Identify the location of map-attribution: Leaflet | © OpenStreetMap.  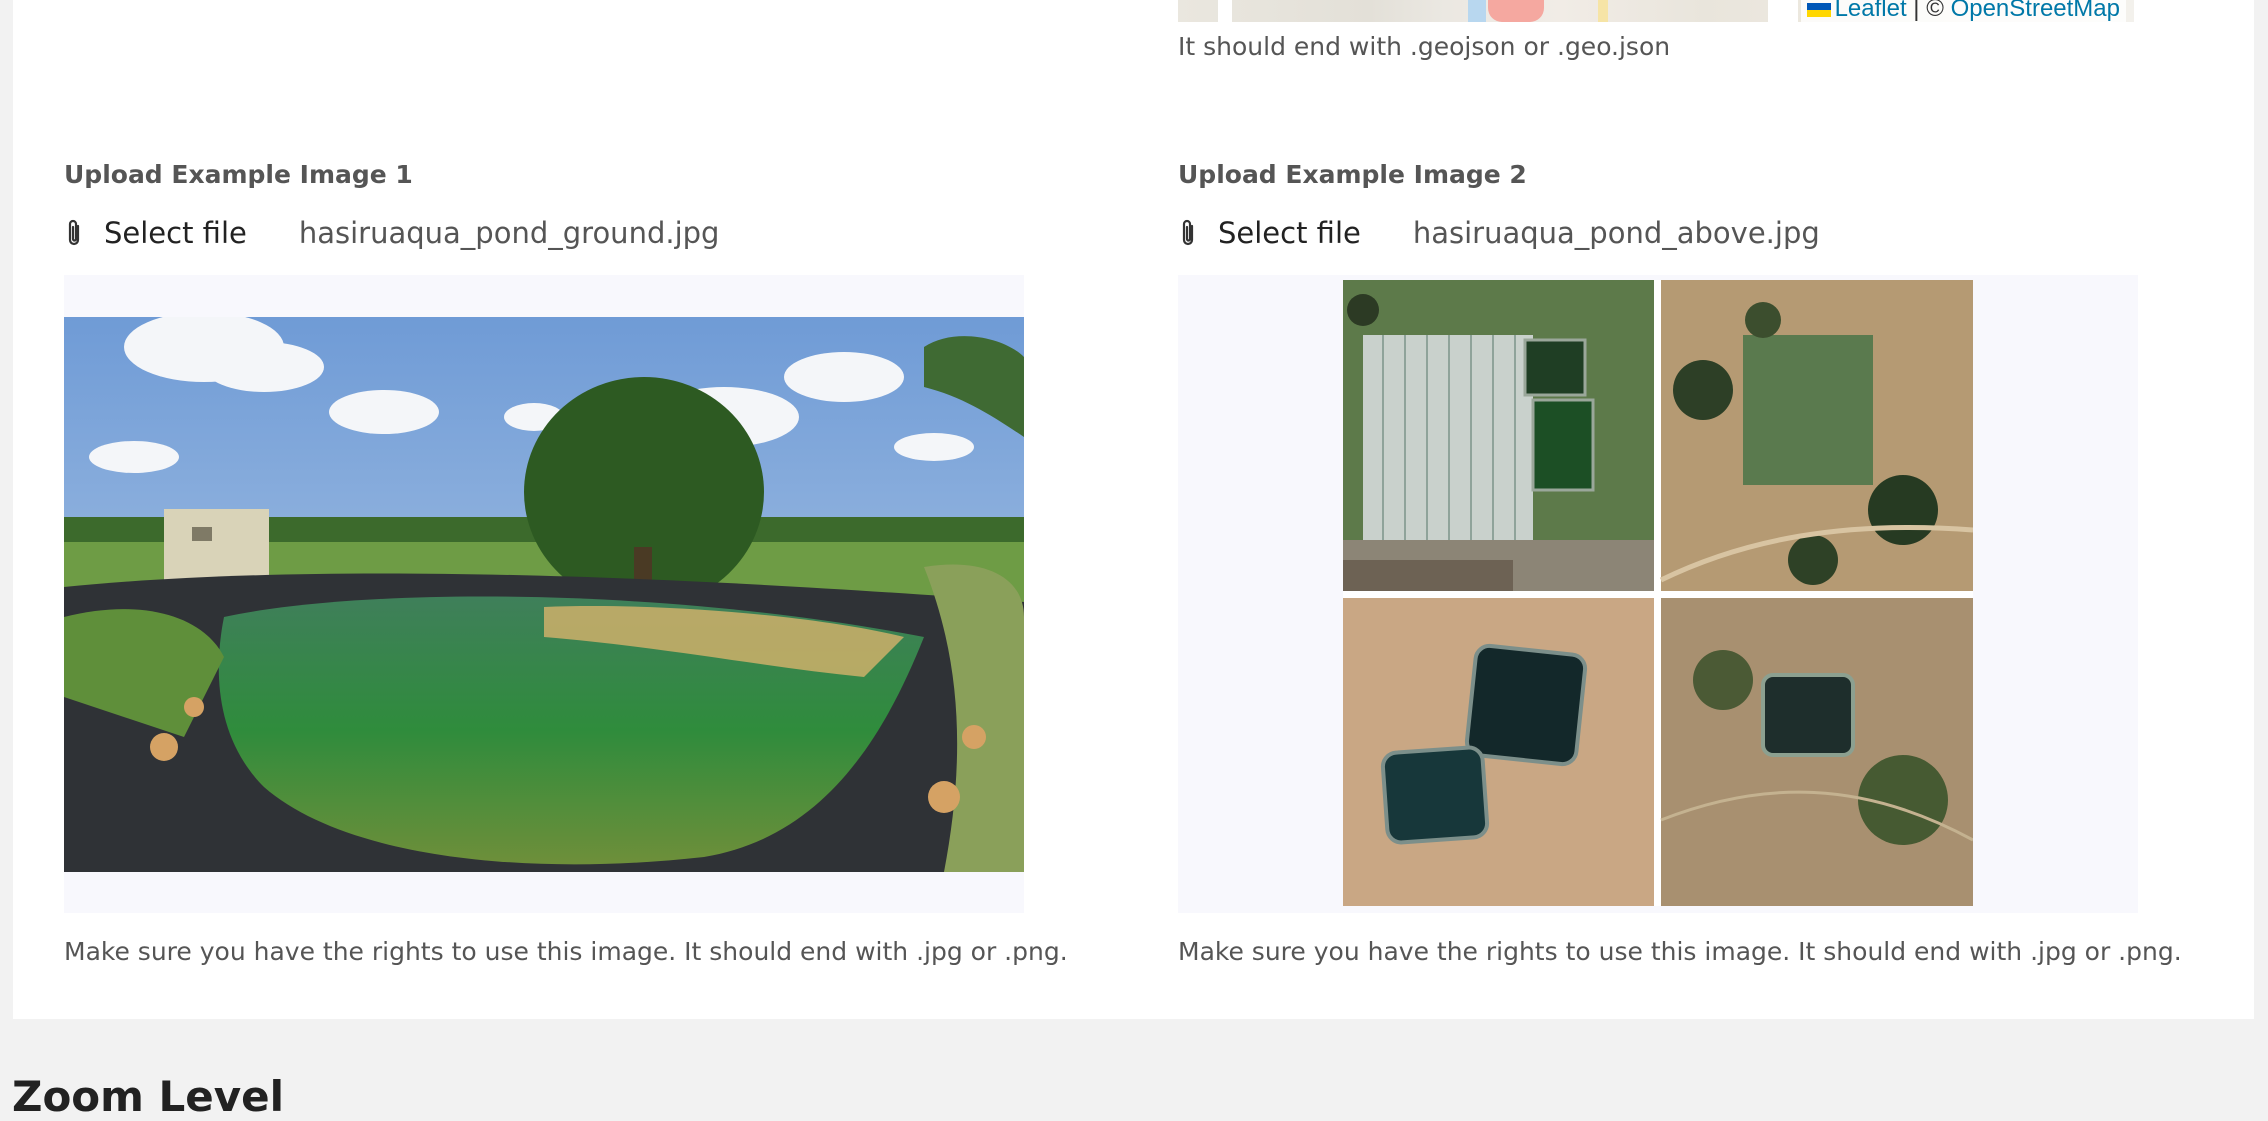
(1963, 11).